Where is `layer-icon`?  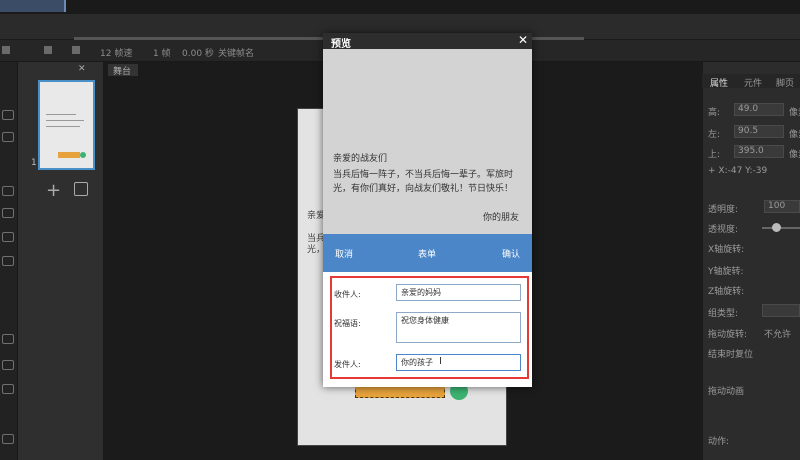 layer-icon is located at coordinates (48, 50).